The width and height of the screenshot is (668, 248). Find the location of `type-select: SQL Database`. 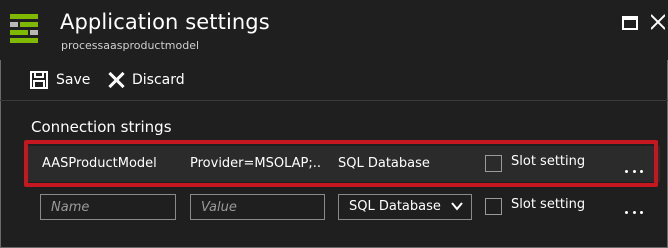

type-select: SQL Database is located at coordinates (405, 207).